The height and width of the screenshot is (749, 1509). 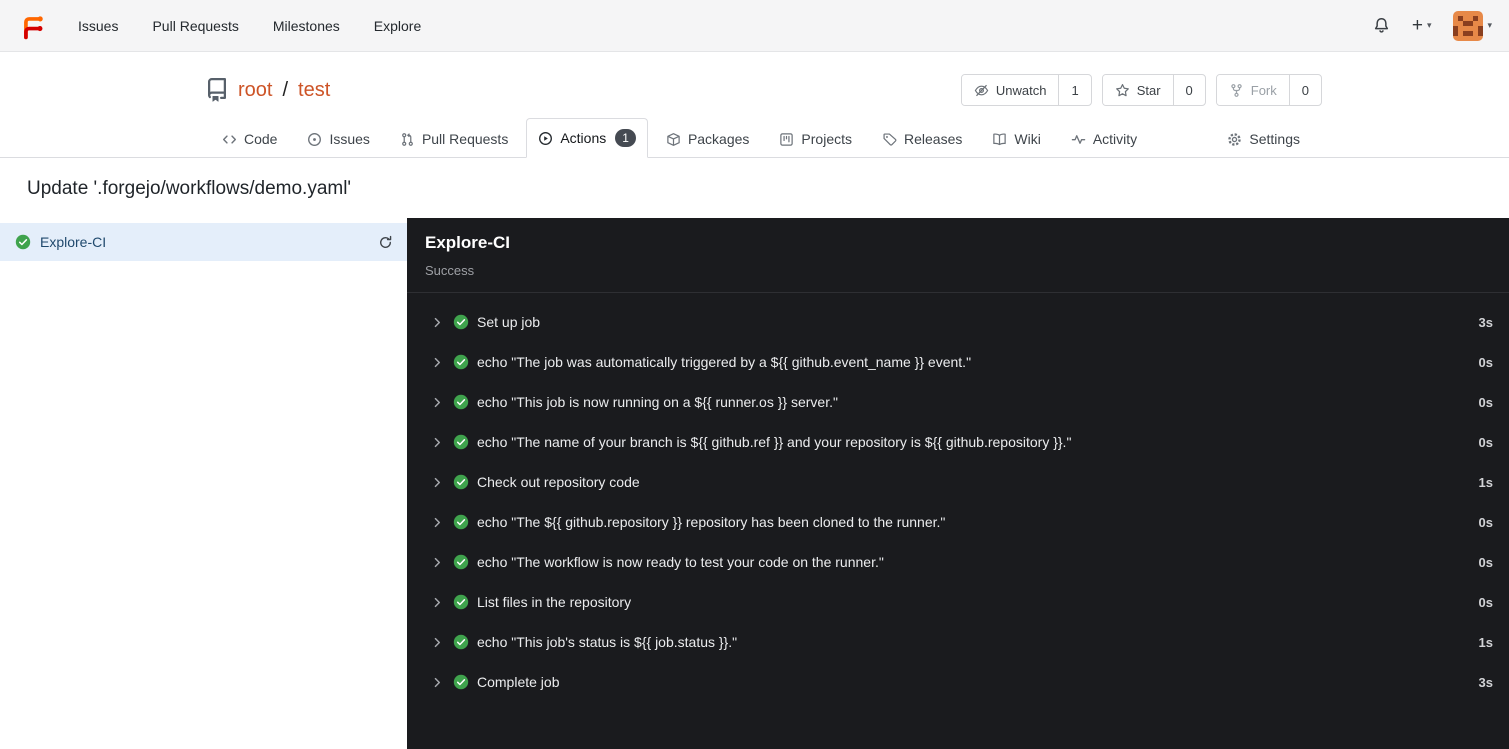 I want to click on unwatch-button: Unwatch, so click(x=1010, y=90).